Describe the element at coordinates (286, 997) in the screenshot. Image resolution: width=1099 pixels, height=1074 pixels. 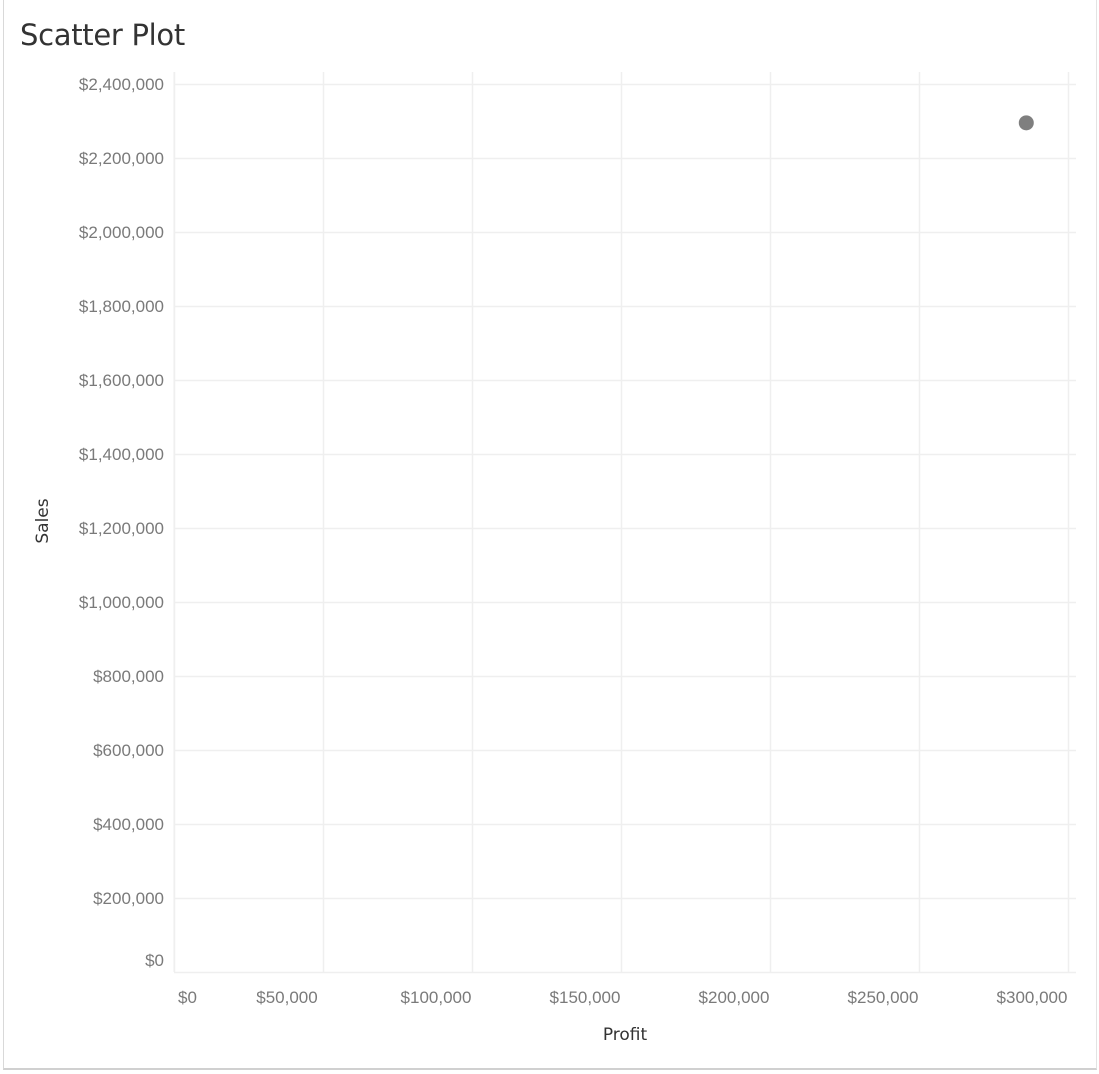
I see `x-tick-label: $50,000` at that location.